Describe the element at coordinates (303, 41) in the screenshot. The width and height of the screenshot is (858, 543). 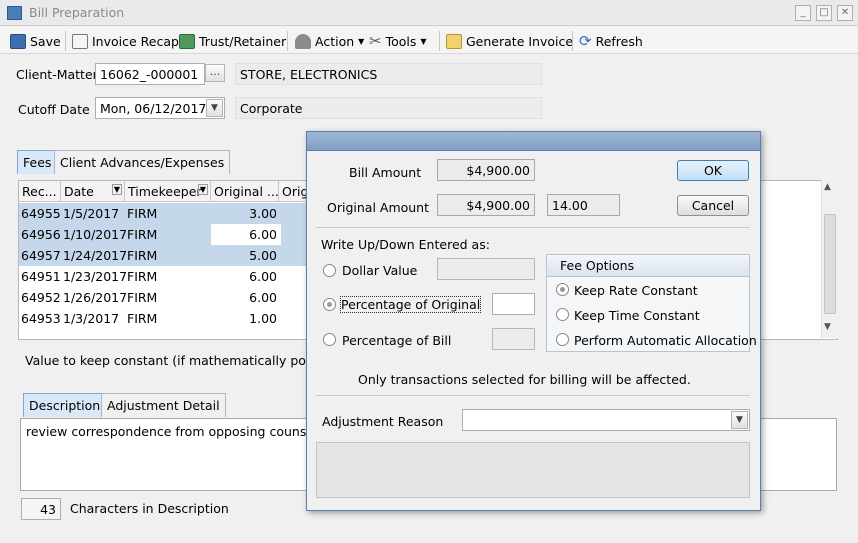
I see `stamp-icon` at that location.